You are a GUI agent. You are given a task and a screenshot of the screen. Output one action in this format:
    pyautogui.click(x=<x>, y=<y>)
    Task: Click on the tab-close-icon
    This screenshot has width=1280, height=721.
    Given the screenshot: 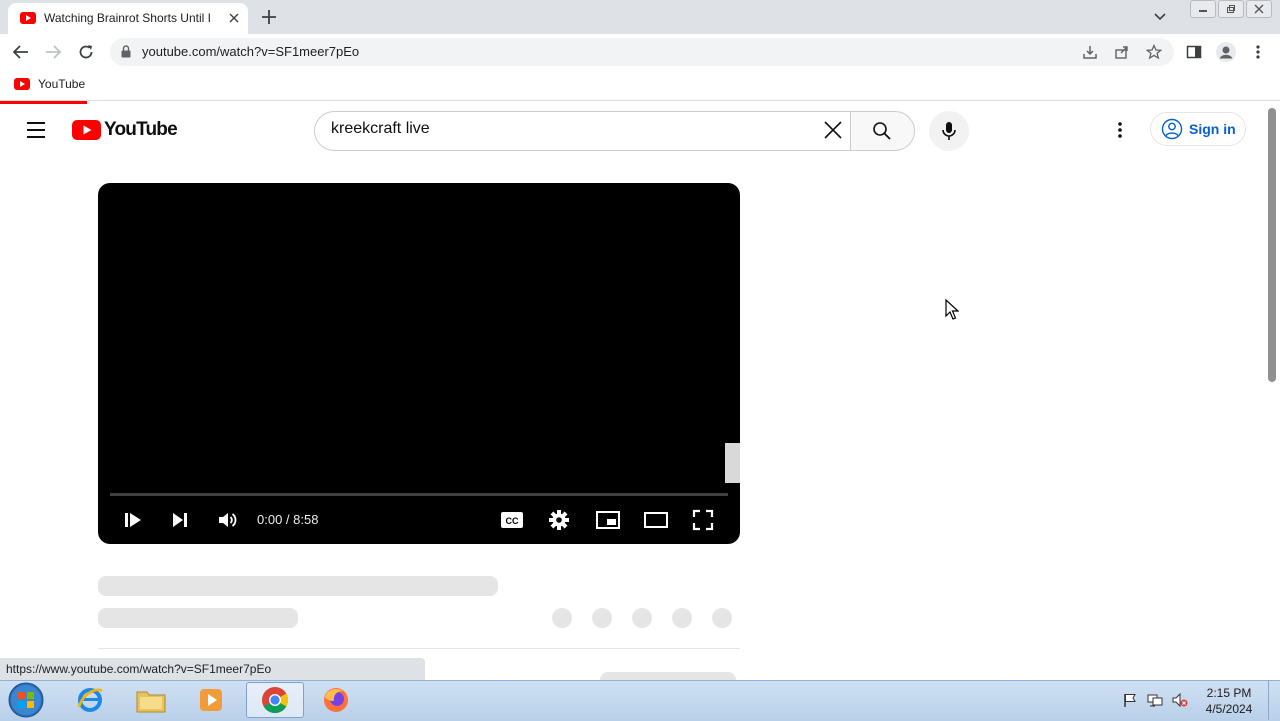 What is the action you would take?
    pyautogui.click(x=234, y=18)
    